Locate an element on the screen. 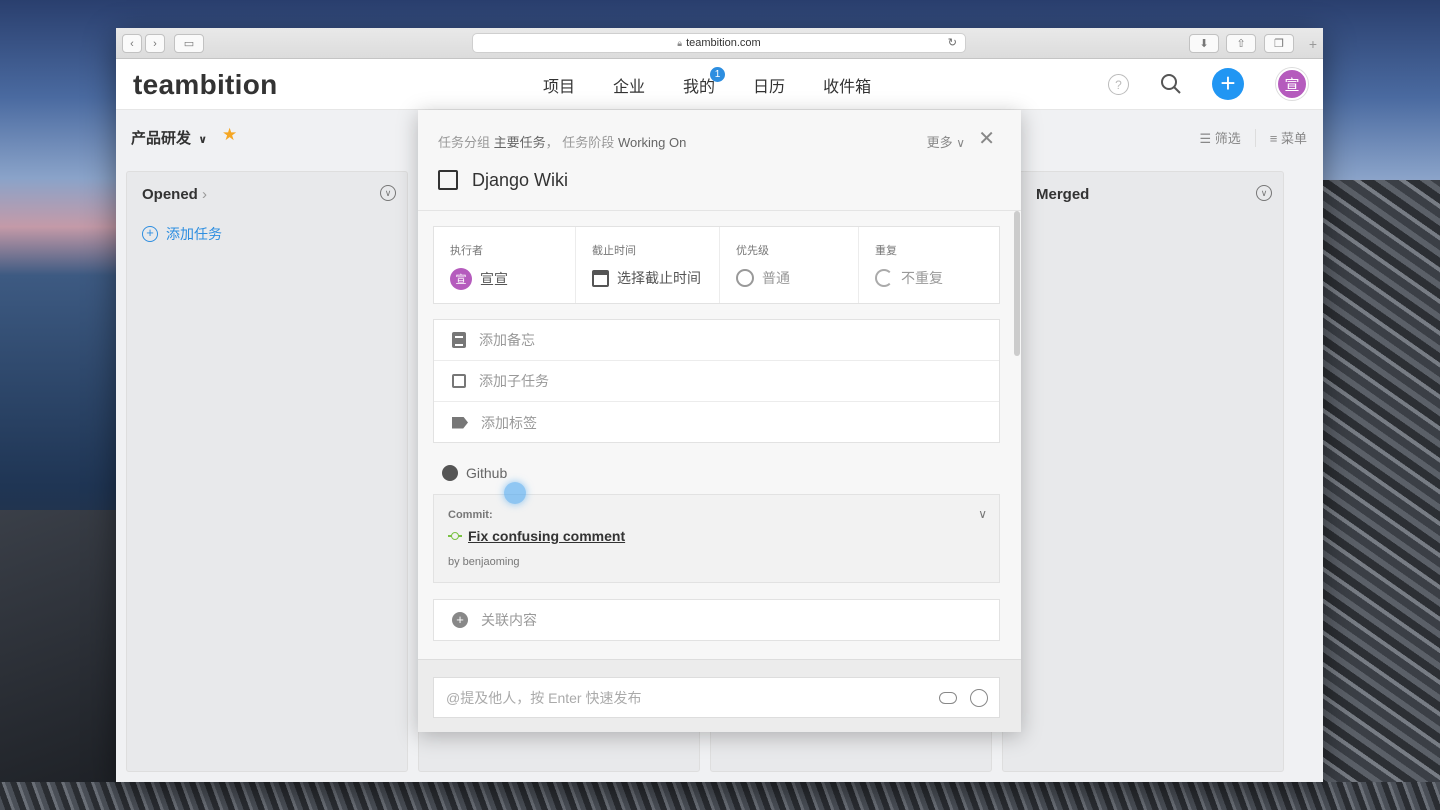  assignee-name: 宣宣 is located at coordinates (494, 279).